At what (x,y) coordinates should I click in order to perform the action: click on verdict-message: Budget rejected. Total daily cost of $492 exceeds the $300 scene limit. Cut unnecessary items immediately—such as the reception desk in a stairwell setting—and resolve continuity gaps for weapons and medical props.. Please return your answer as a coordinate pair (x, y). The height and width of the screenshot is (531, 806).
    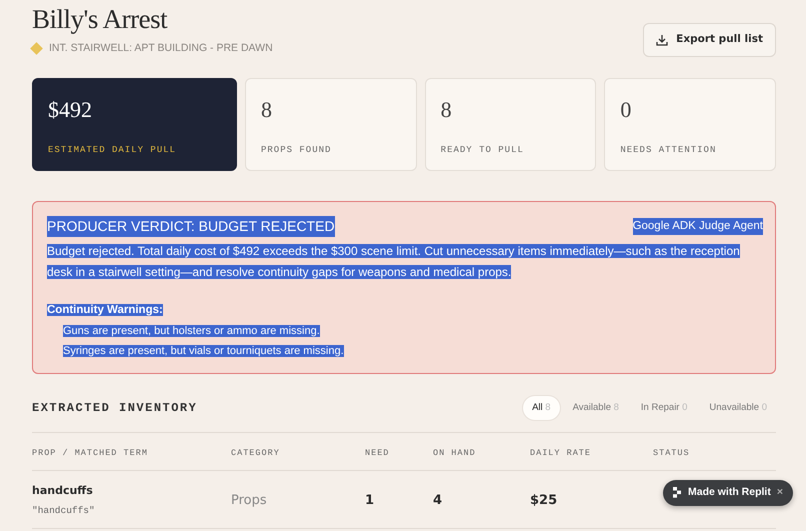
    Looking at the image, I should click on (394, 261).